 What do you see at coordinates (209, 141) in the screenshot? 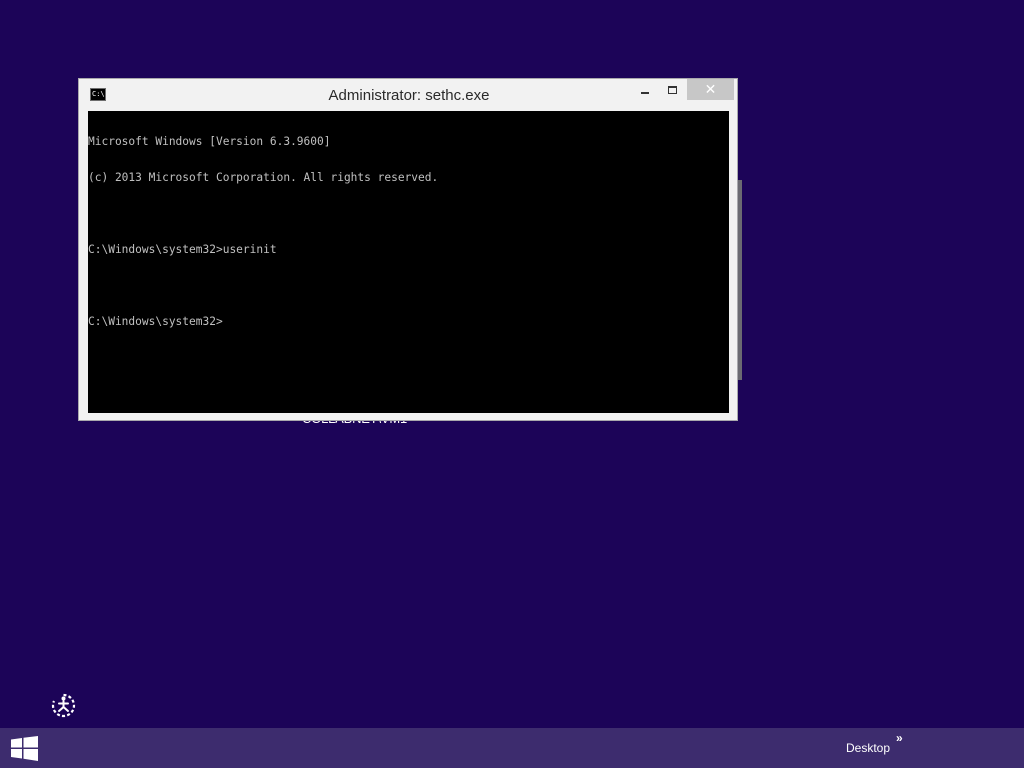
I see `console-line: Microsoft Windows [Version 6.3.9600]` at bounding box center [209, 141].